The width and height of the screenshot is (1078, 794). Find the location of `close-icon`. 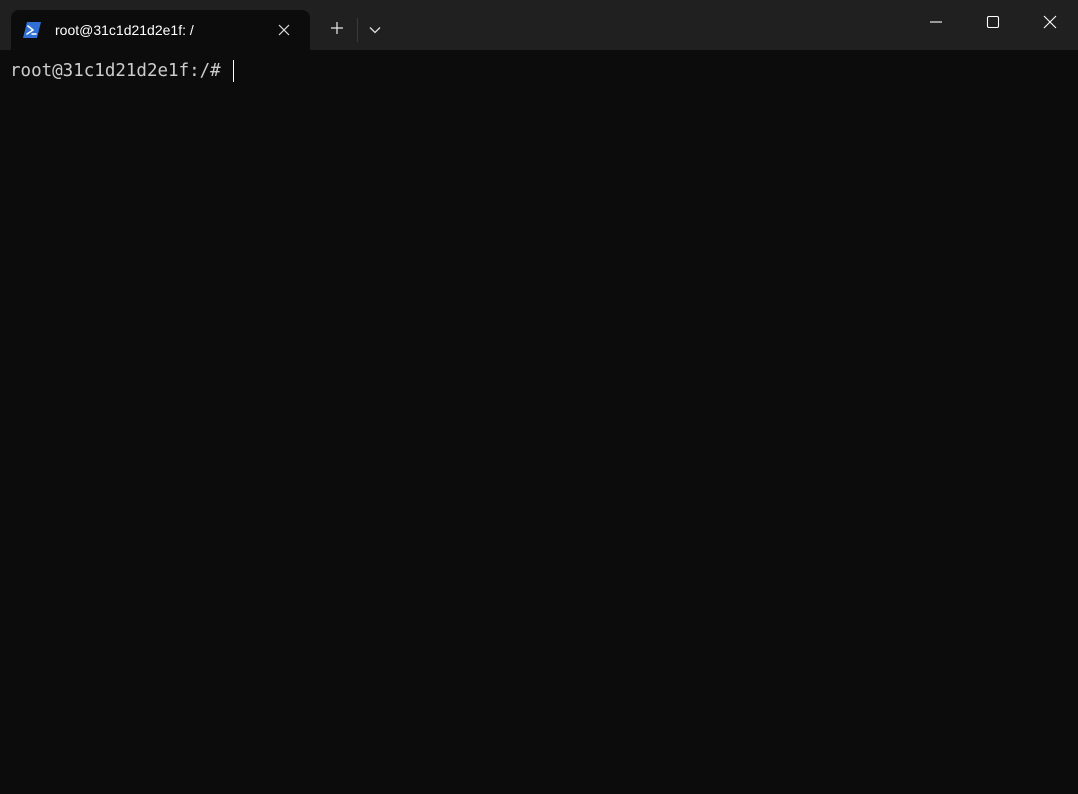

close-icon is located at coordinates (1050, 24).